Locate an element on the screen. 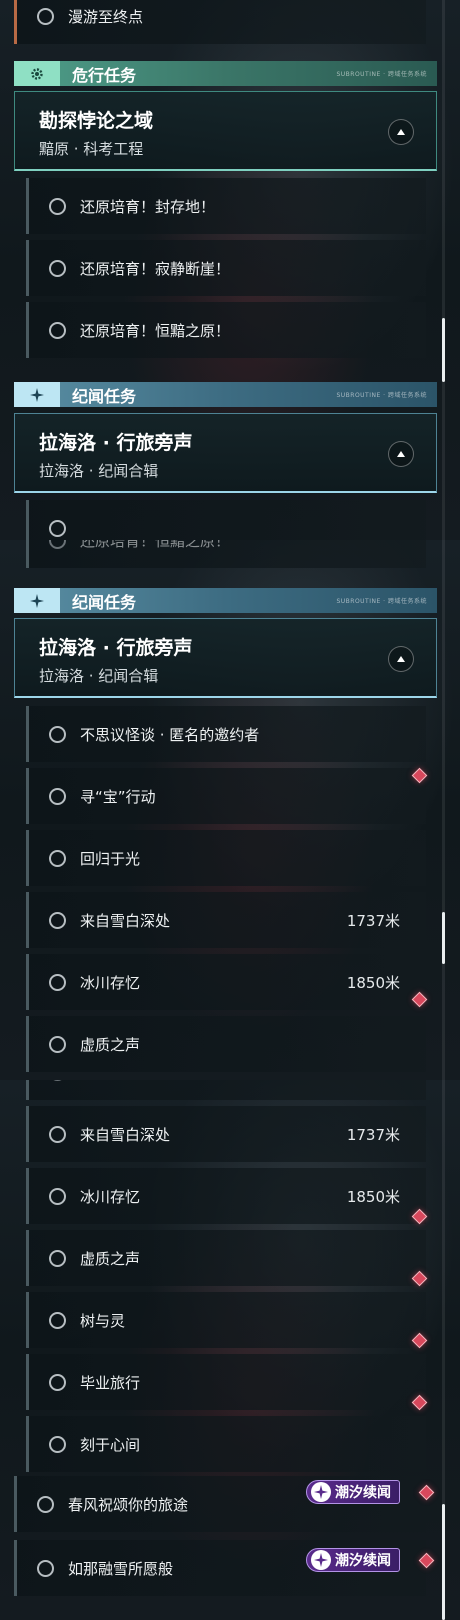  category-lore-bar: 纪闻任务 SUBROUTINE · 跨域任务系统 is located at coordinates (225, 394).